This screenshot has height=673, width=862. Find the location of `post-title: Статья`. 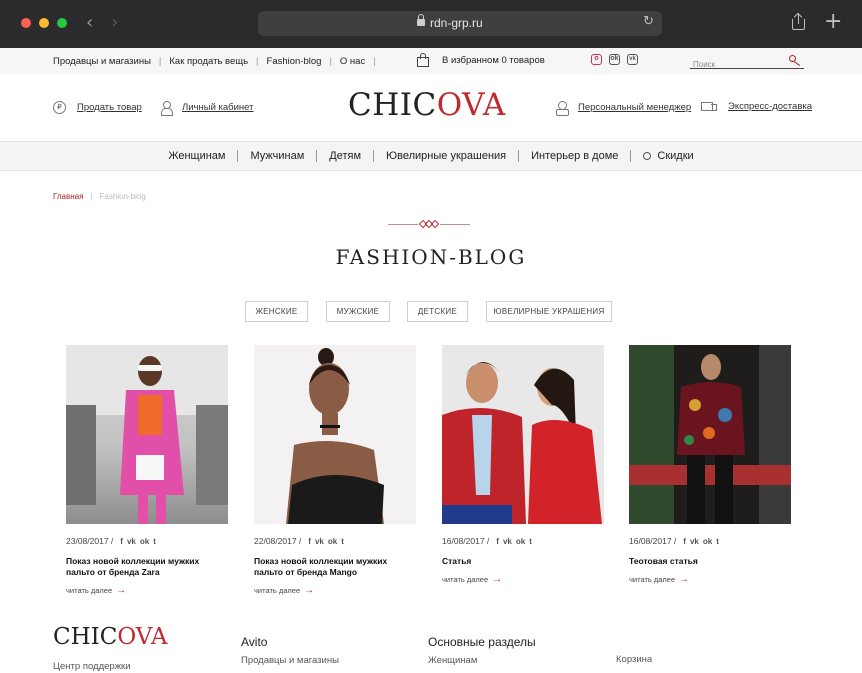

post-title: Статья is located at coordinates (523, 561).